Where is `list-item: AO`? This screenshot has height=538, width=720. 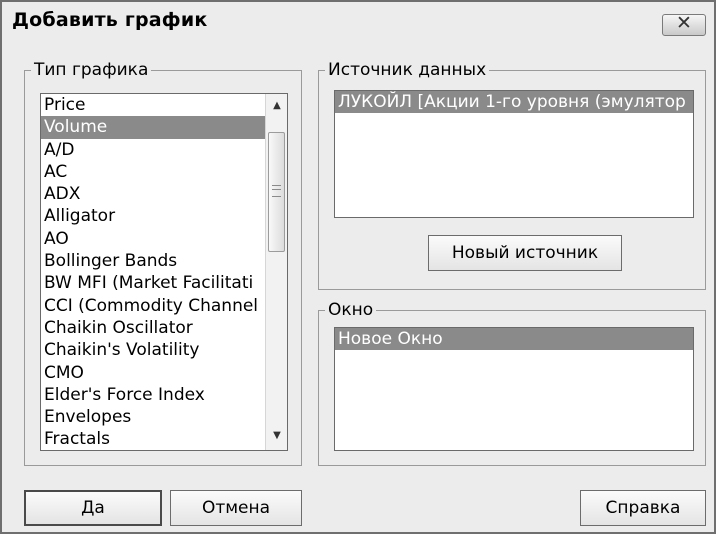 list-item: AO is located at coordinates (153, 239).